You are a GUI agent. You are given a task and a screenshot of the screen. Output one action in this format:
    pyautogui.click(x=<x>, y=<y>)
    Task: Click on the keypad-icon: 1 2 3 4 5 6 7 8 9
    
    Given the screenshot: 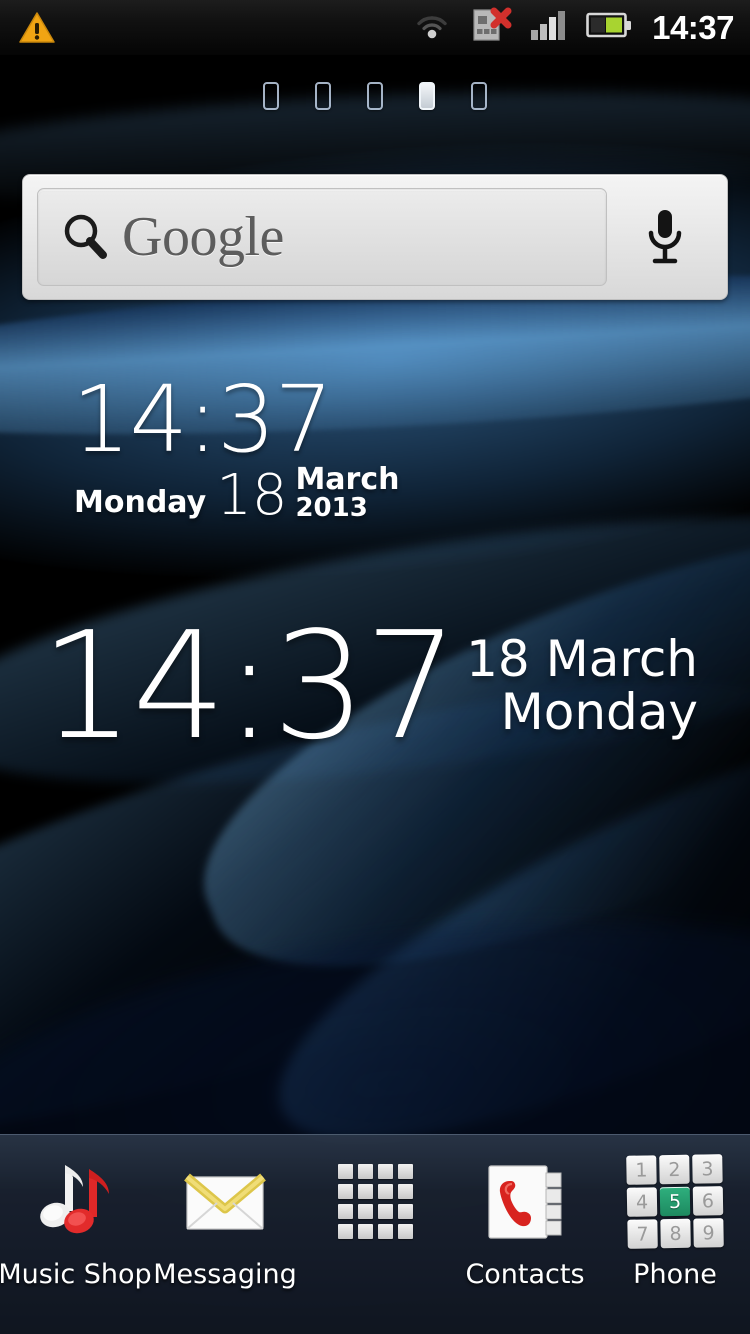 What is the action you would take?
    pyautogui.click(x=675, y=1201)
    